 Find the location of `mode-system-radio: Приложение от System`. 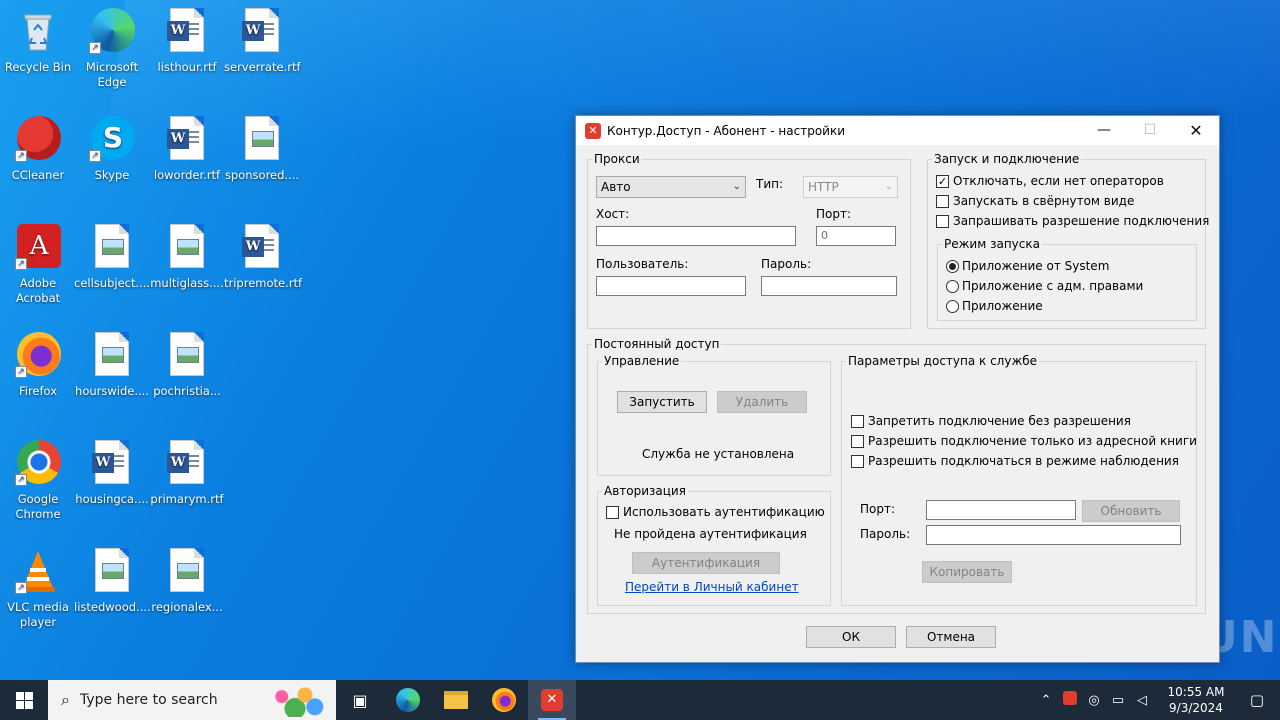

mode-system-radio: Приложение от System is located at coordinates (1027, 266).